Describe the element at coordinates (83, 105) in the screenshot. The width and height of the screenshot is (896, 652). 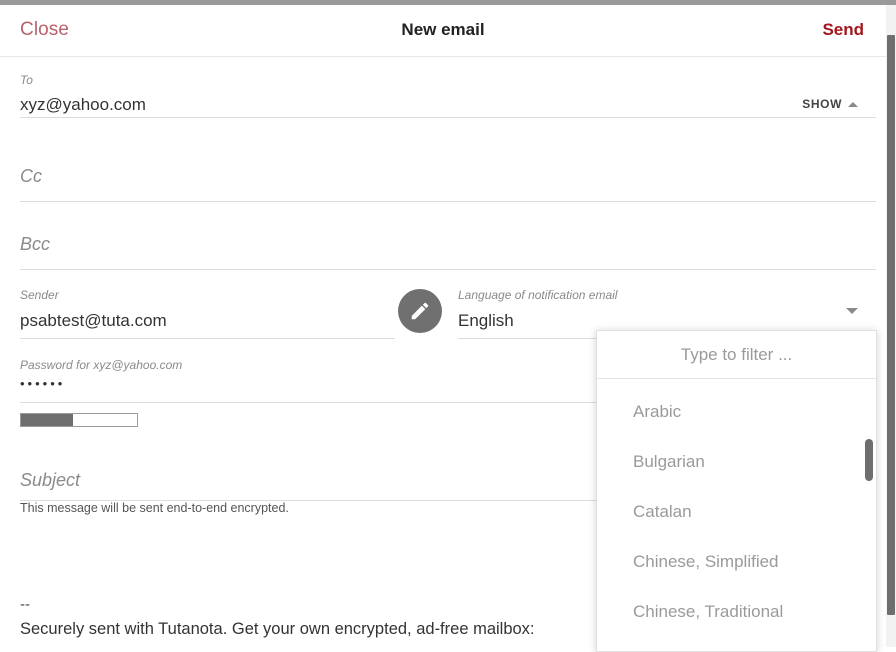
I see `to-input: xyz@yahoo.com` at that location.